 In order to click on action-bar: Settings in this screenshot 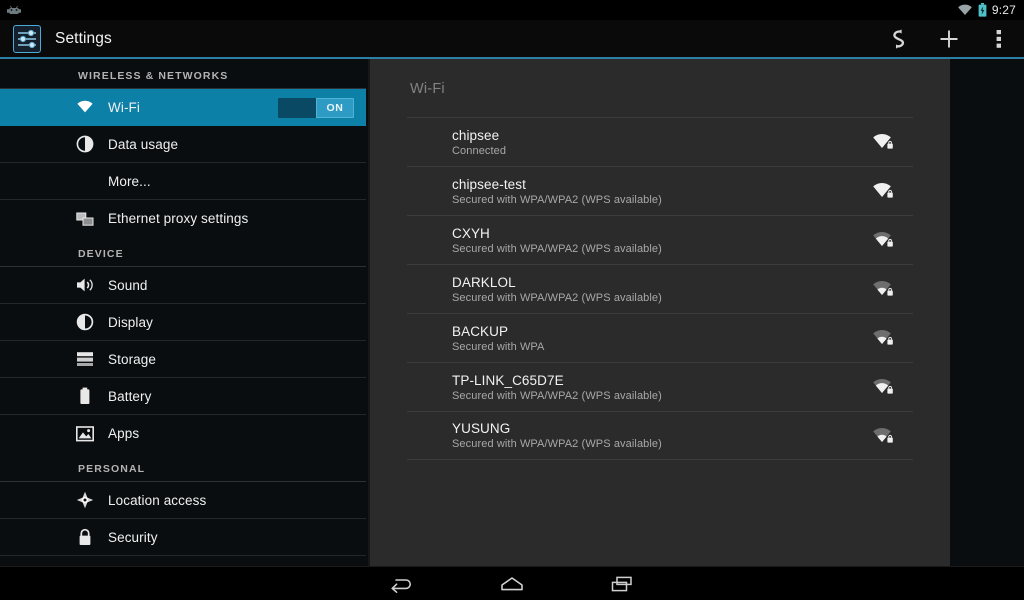, I will do `click(512, 39)`.